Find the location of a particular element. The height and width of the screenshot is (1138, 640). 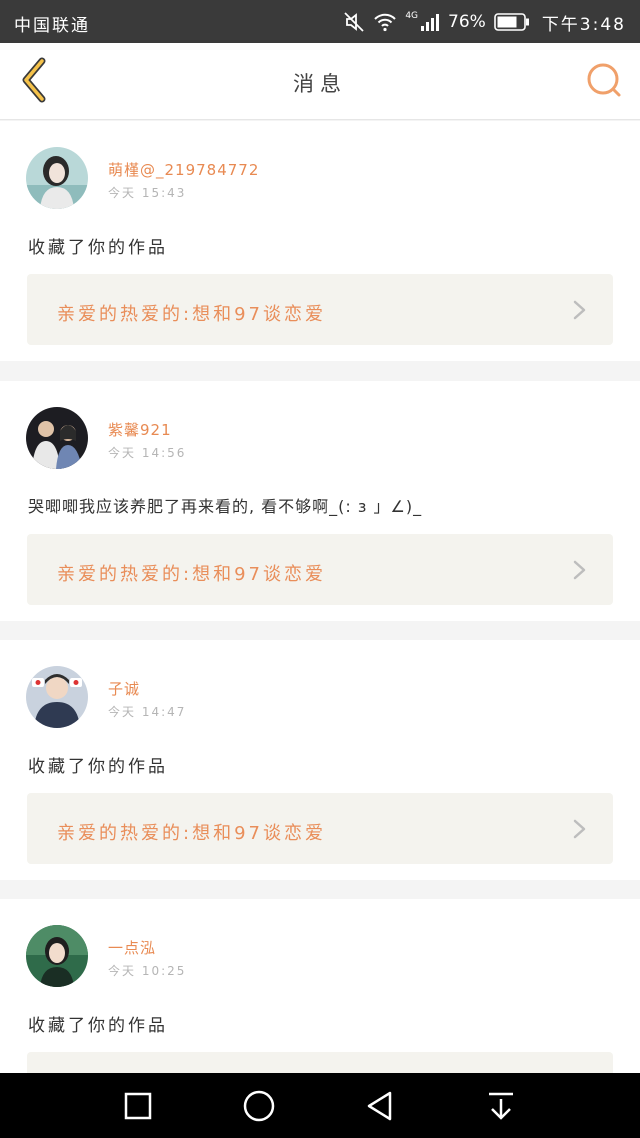

username: 紫馨921 is located at coordinates (140, 429).